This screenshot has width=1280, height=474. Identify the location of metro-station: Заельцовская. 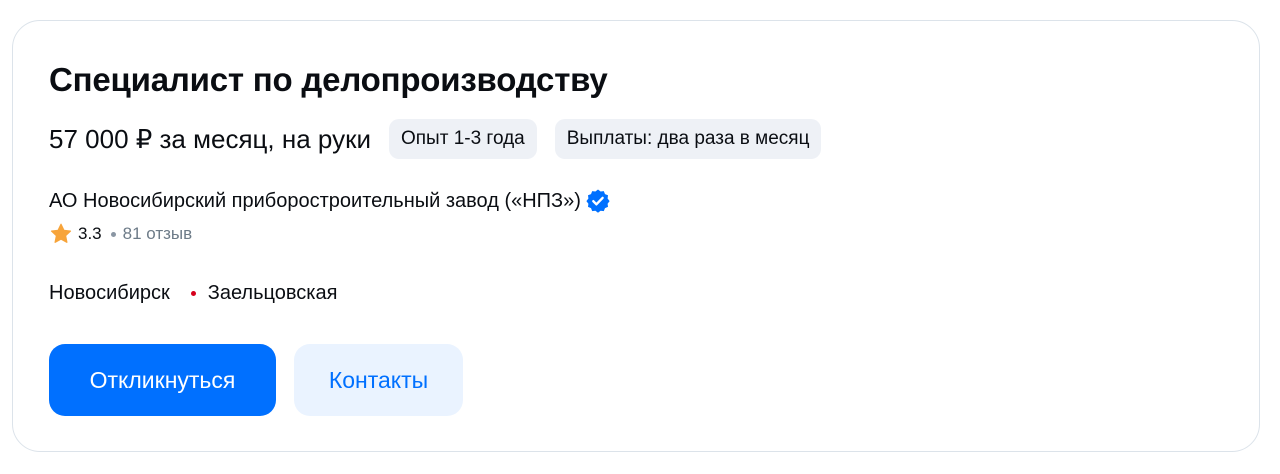
(272, 292).